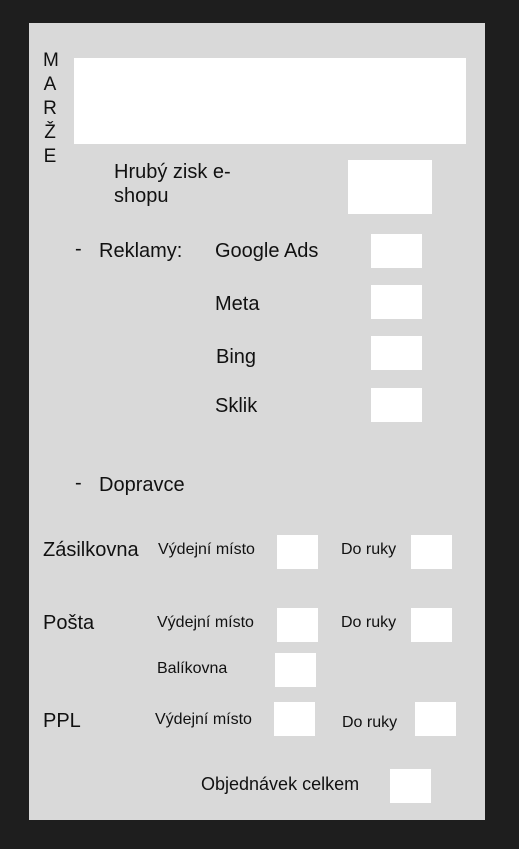 The height and width of the screenshot is (849, 519). Describe the element at coordinates (267, 251) in the screenshot. I see `google-ads-label: Google Ads` at that location.